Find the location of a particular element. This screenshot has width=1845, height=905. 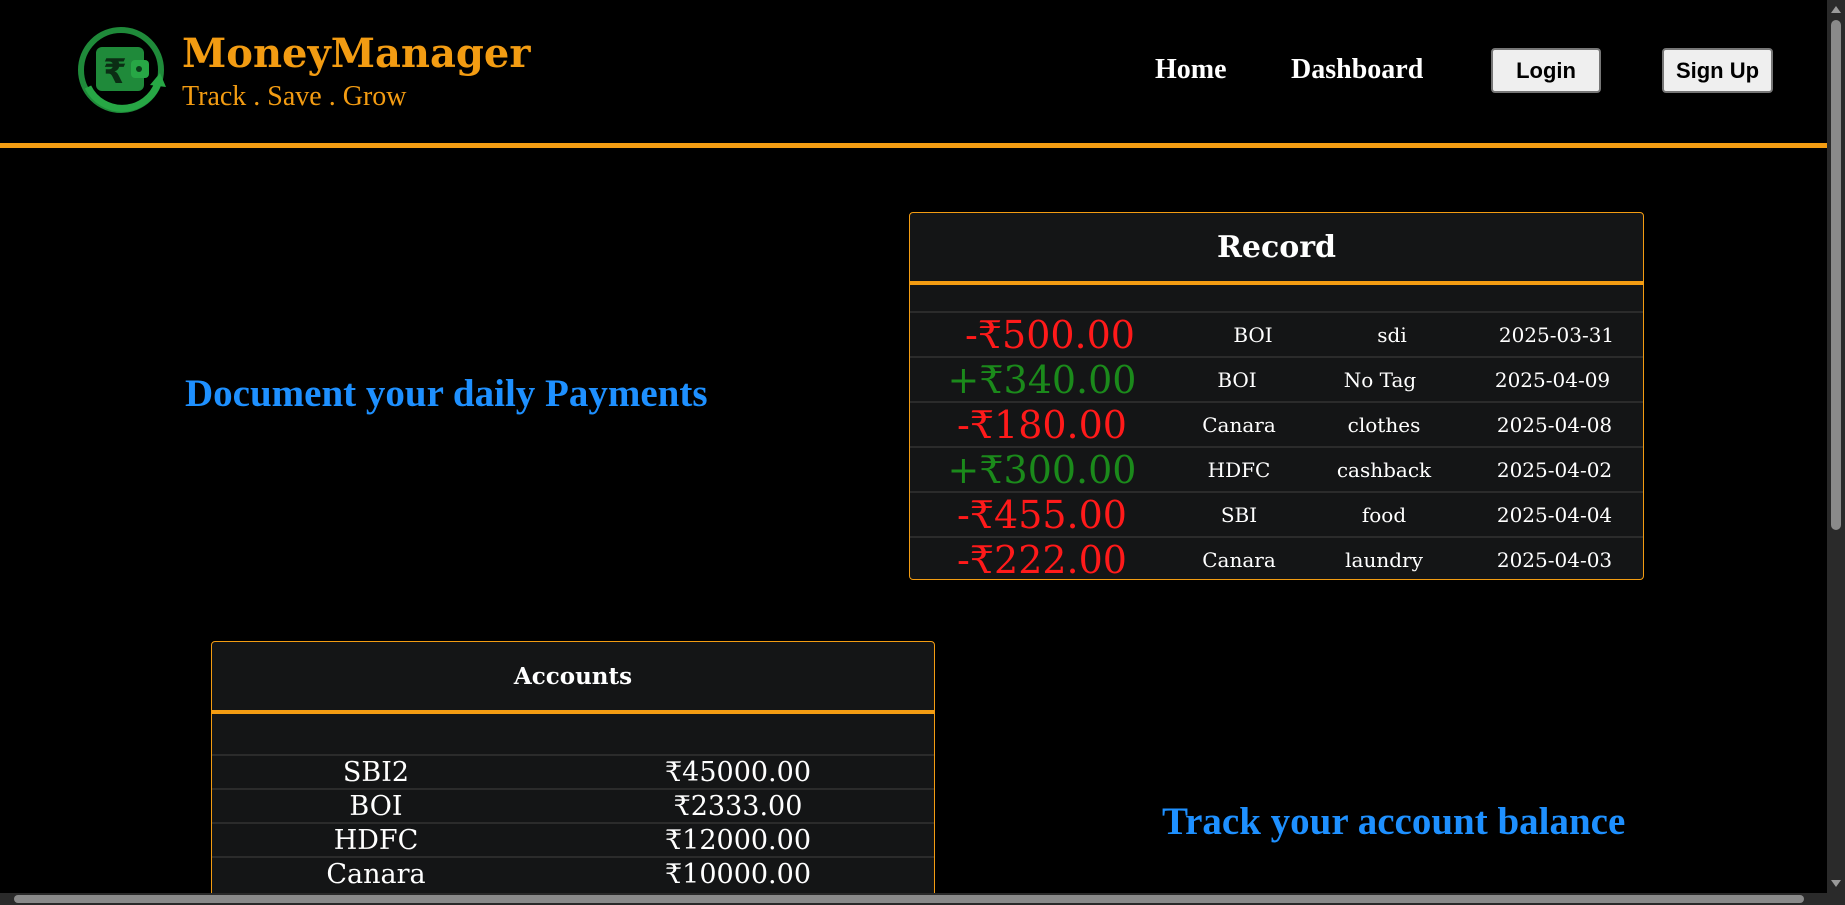

record-tag: laundry is located at coordinates (1384, 559).